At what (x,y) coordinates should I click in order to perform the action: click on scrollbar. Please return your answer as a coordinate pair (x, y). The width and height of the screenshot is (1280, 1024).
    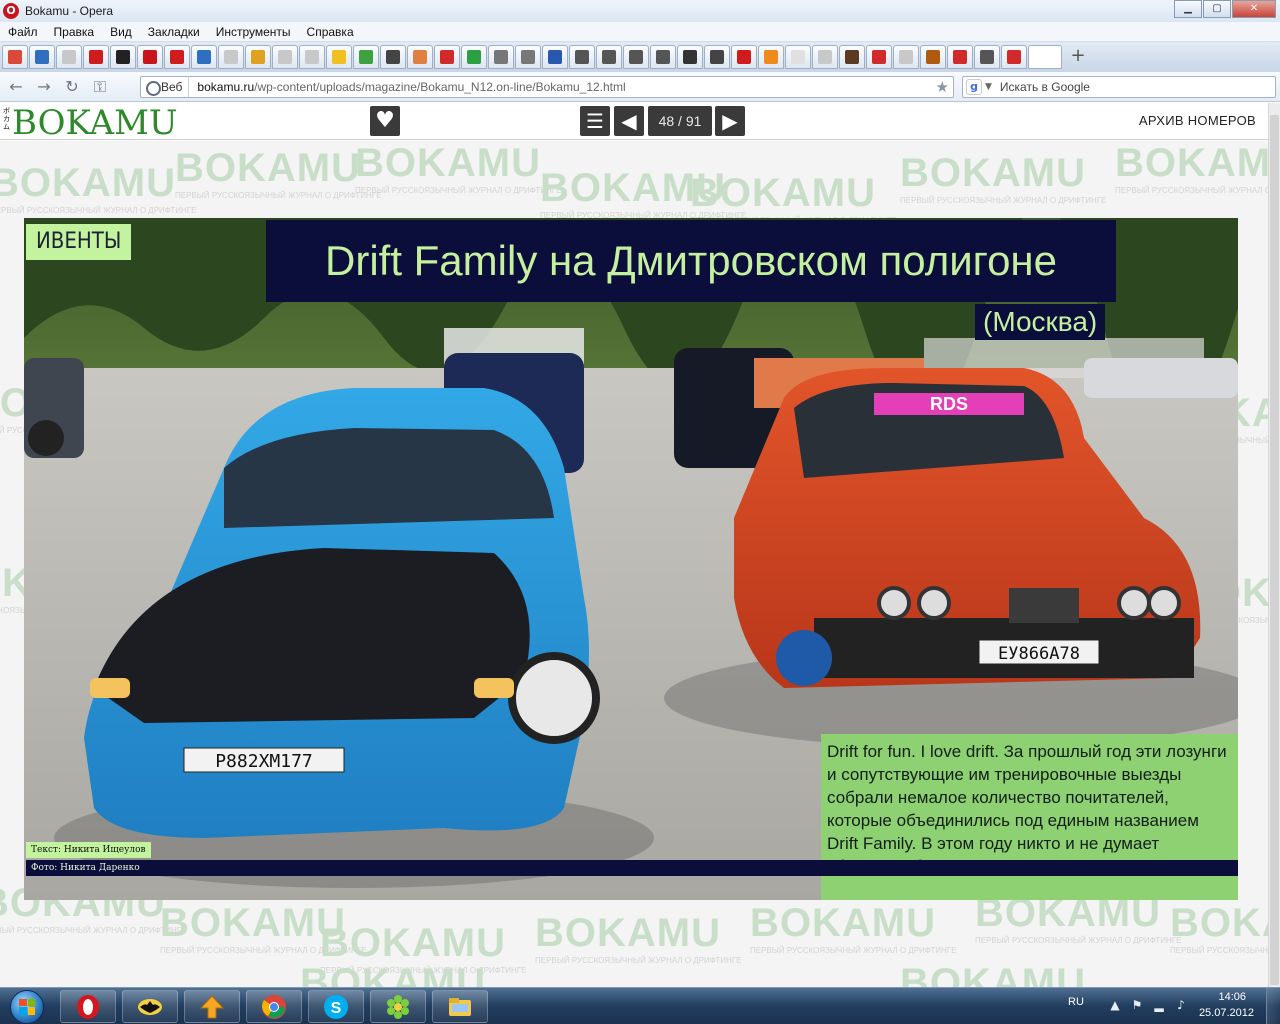
    Looking at the image, I should click on (1274, 545).